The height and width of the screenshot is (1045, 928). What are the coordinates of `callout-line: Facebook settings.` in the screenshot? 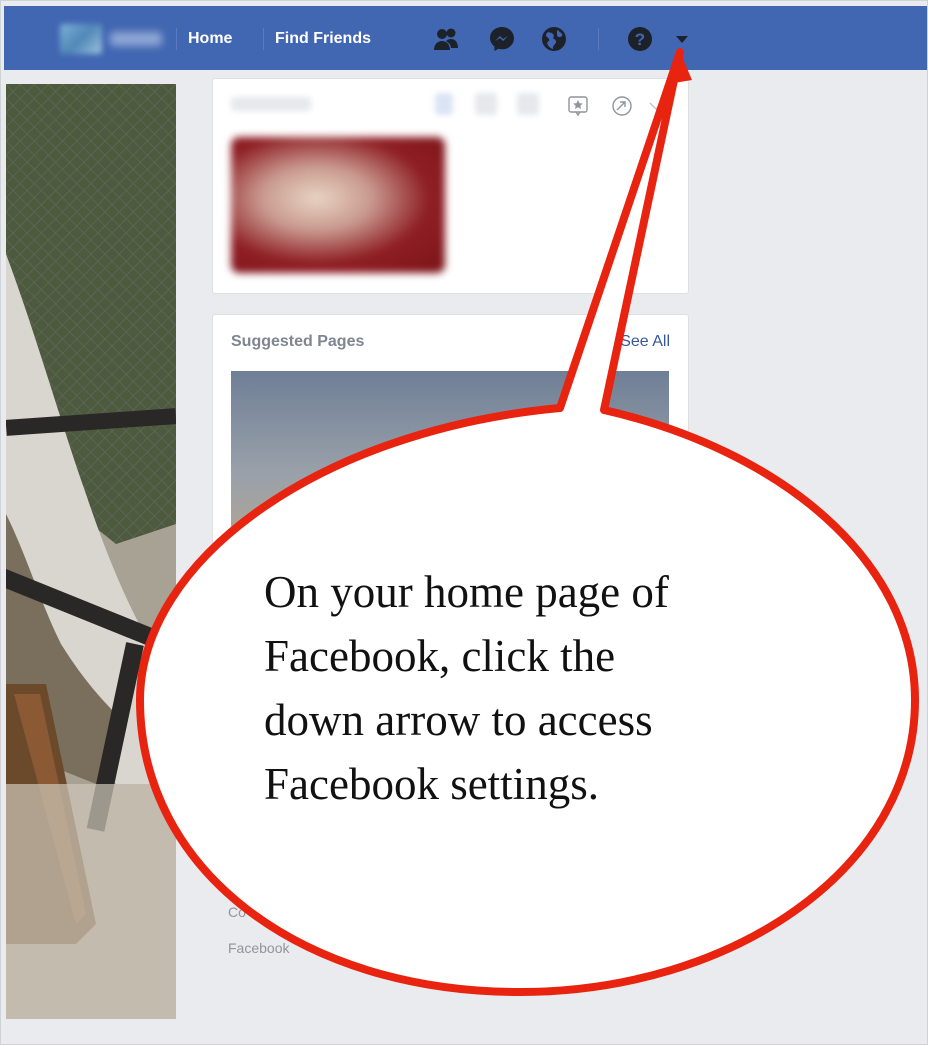 It's located at (431, 784).